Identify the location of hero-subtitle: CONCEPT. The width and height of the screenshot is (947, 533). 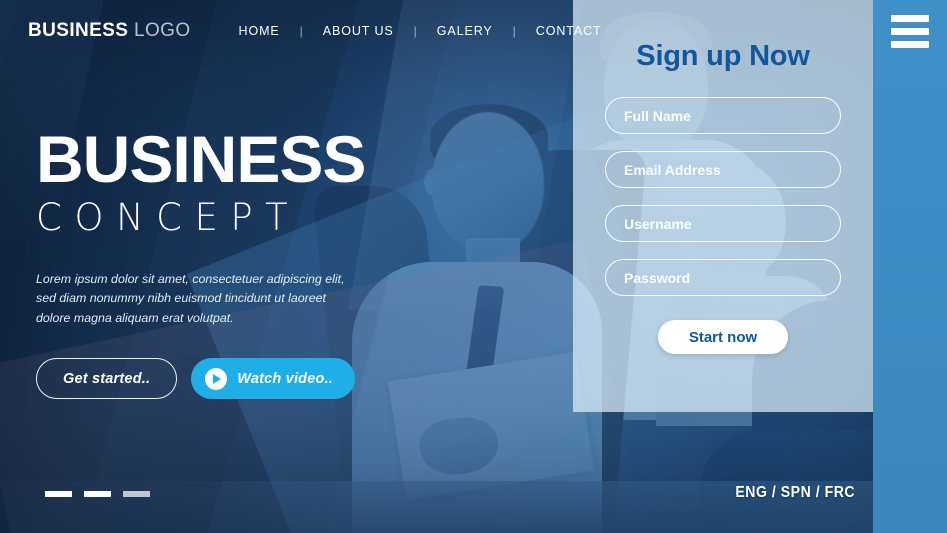
(168, 218).